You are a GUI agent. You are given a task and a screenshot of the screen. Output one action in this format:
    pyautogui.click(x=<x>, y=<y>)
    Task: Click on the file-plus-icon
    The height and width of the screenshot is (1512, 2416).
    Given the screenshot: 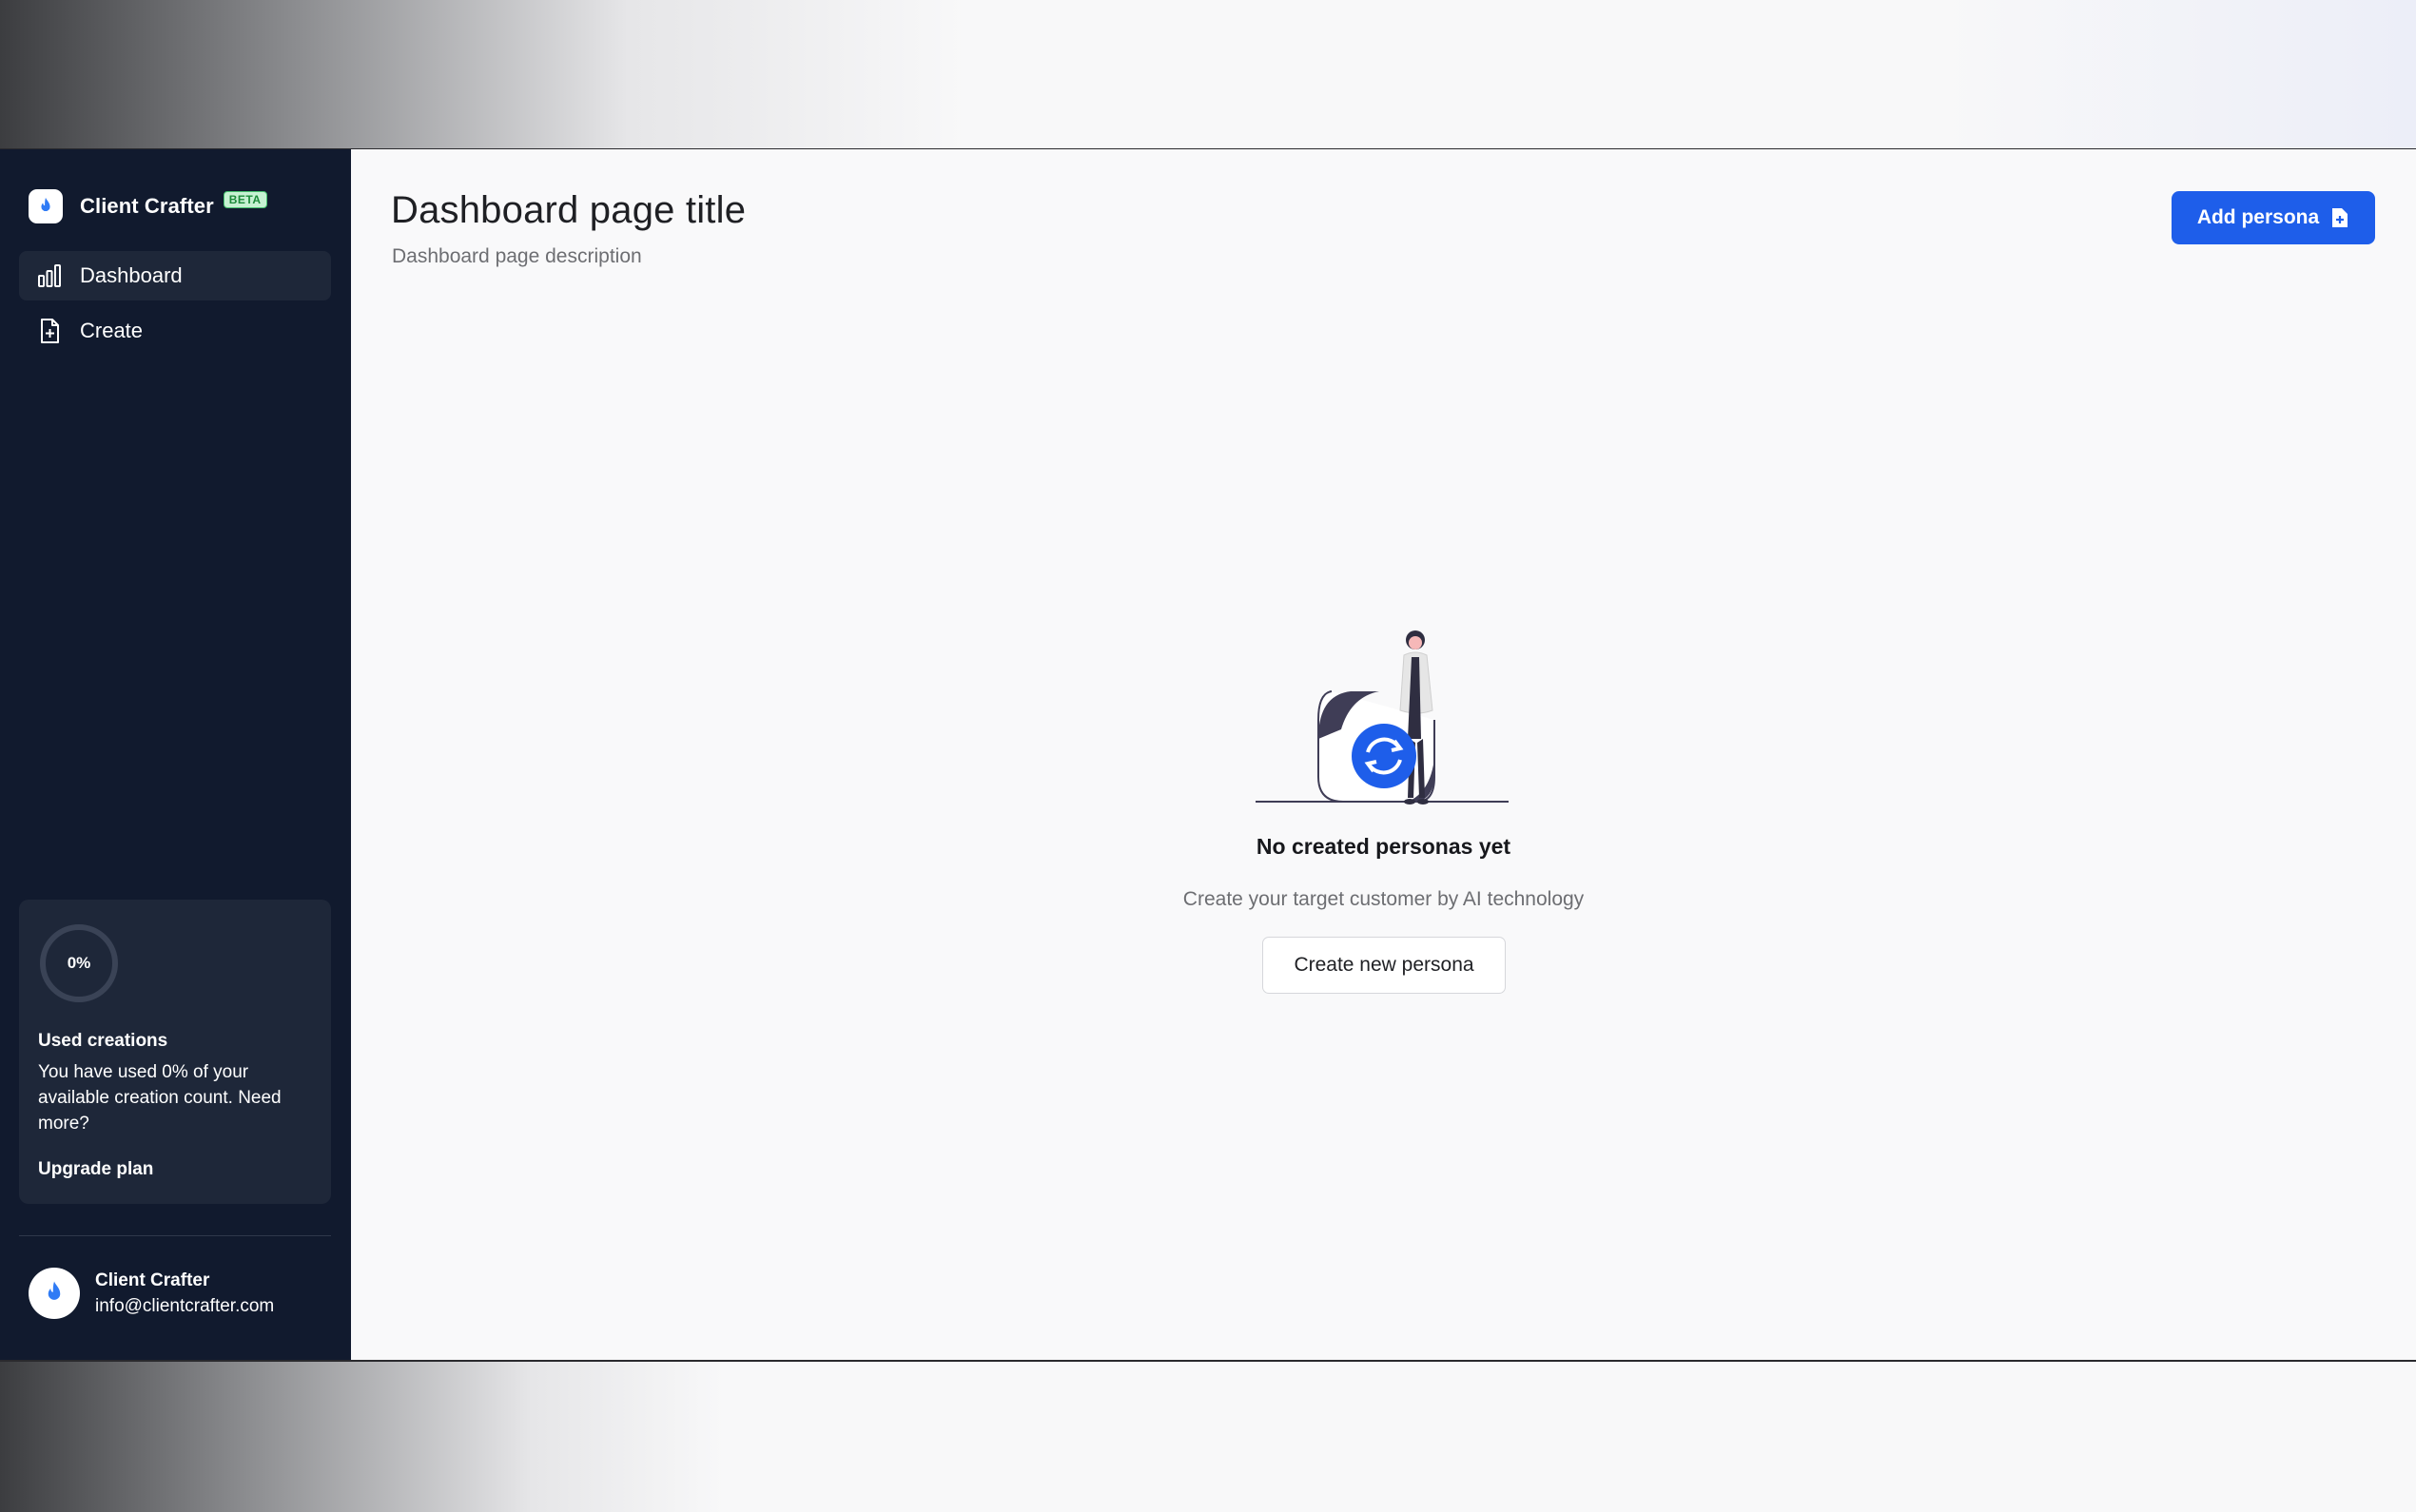 What is the action you would take?
    pyautogui.click(x=50, y=331)
    